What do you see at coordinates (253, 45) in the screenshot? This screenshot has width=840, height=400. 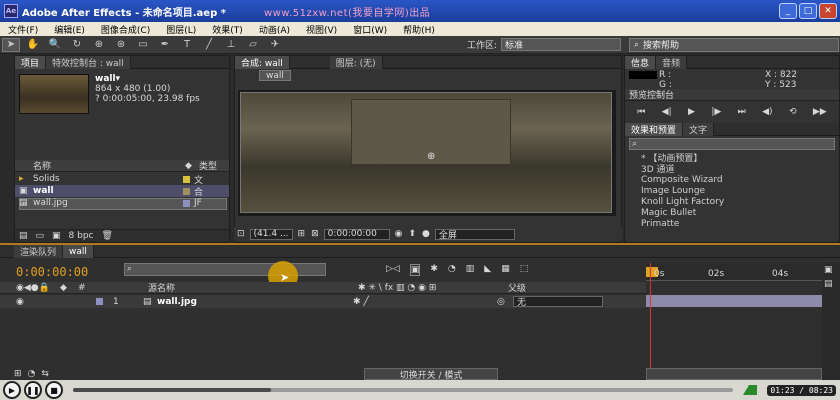 I see `eraser-tool-icon: ▱` at bounding box center [253, 45].